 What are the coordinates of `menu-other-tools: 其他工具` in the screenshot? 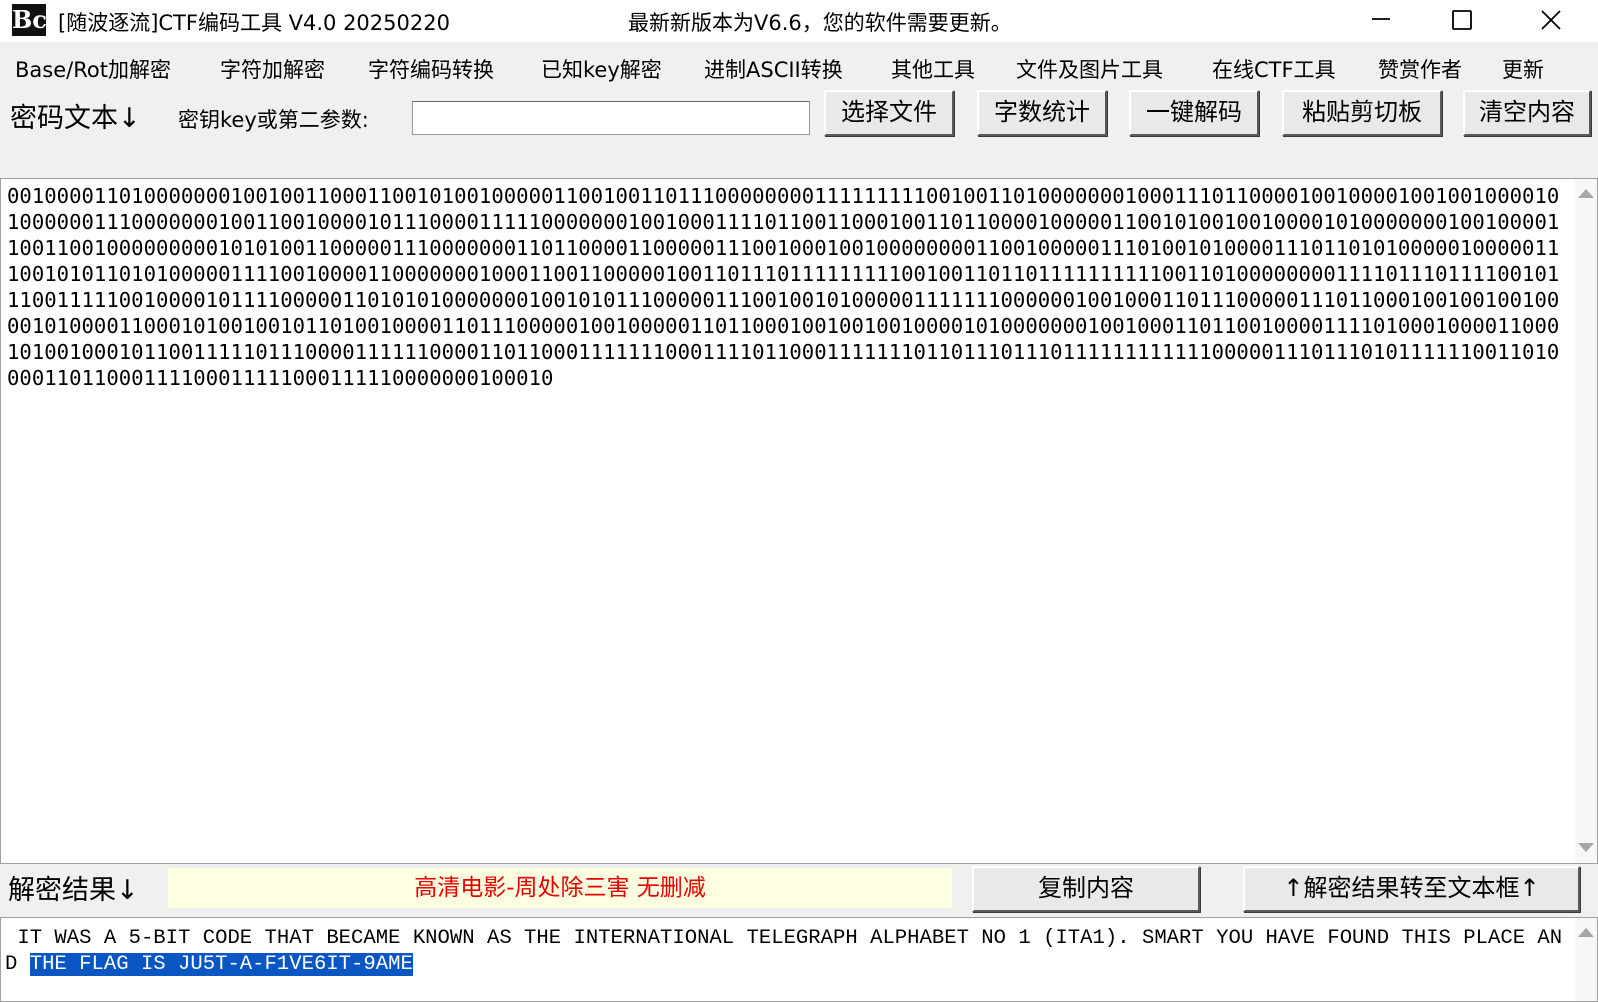 It's located at (933, 69).